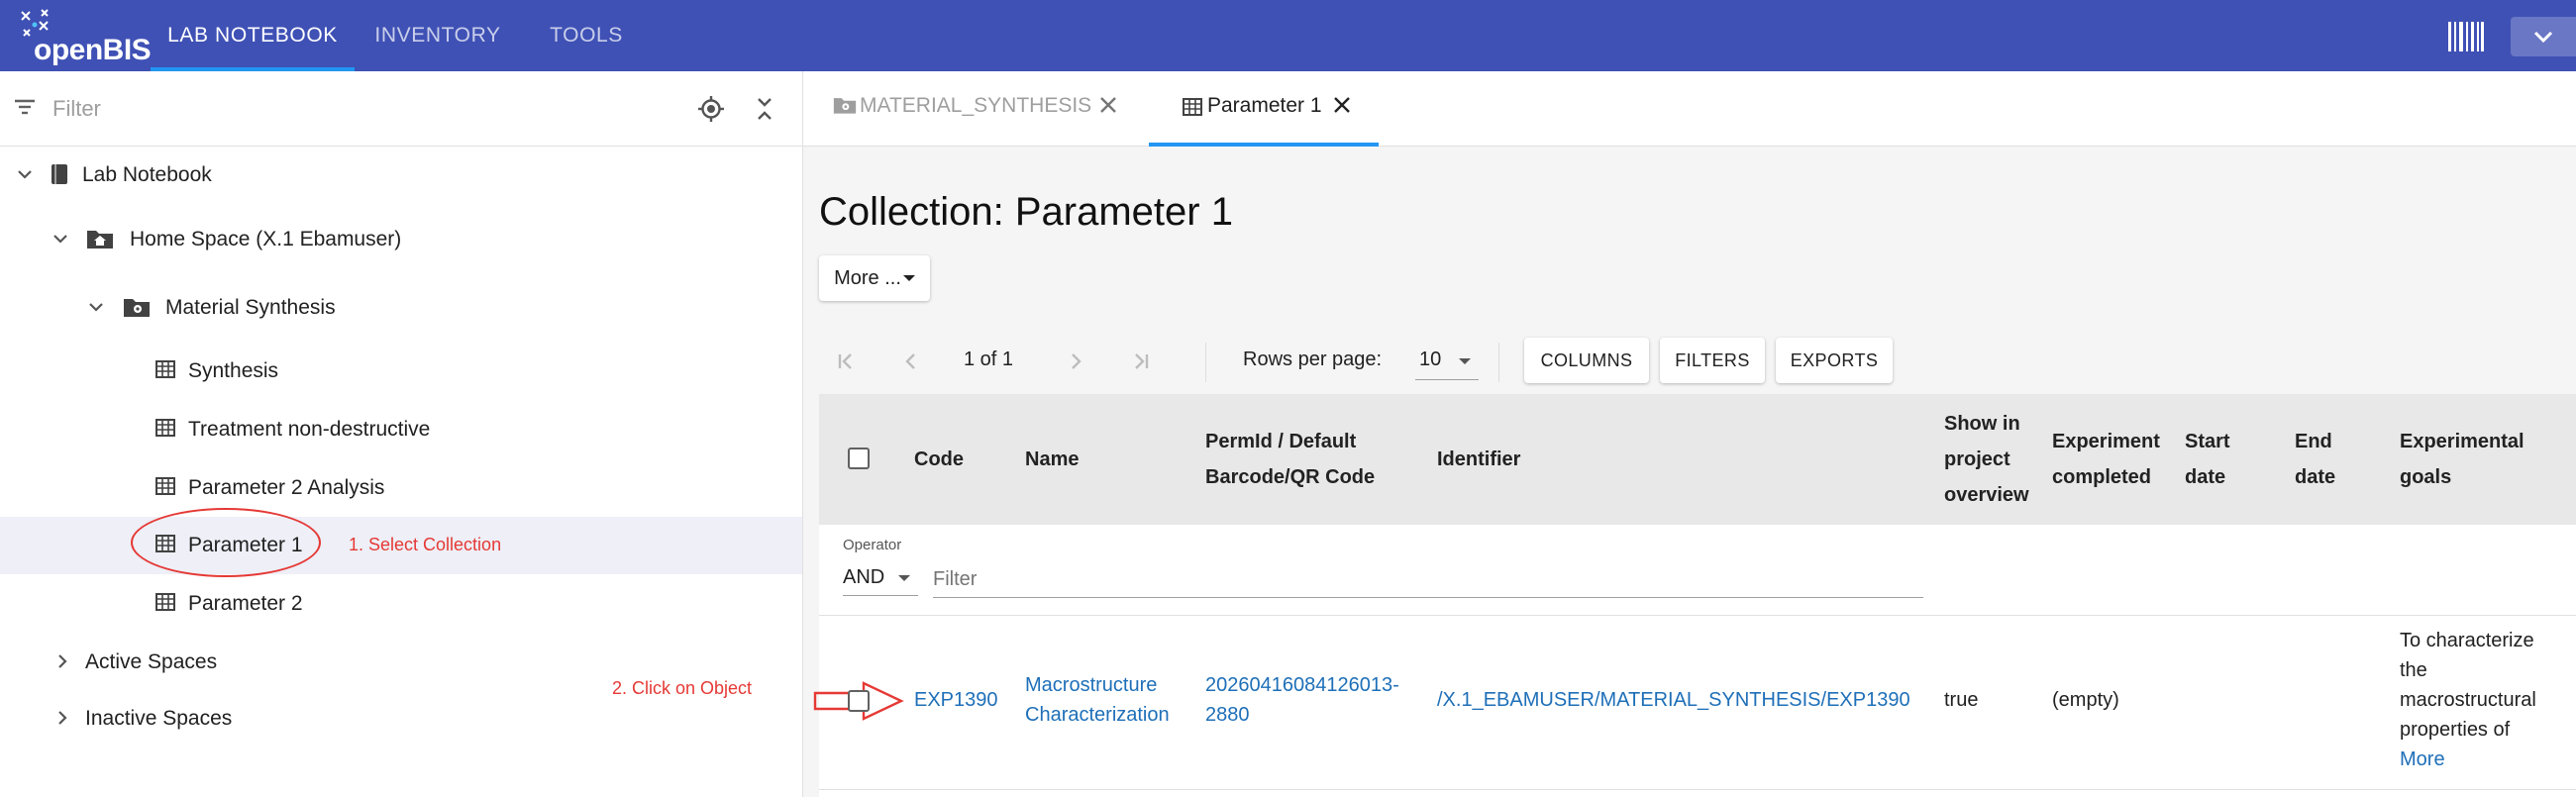 Image resolution: width=2576 pixels, height=797 pixels. Describe the element at coordinates (401, 604) in the screenshot. I see `tree-item-parameter-2: Parameter 2` at that location.